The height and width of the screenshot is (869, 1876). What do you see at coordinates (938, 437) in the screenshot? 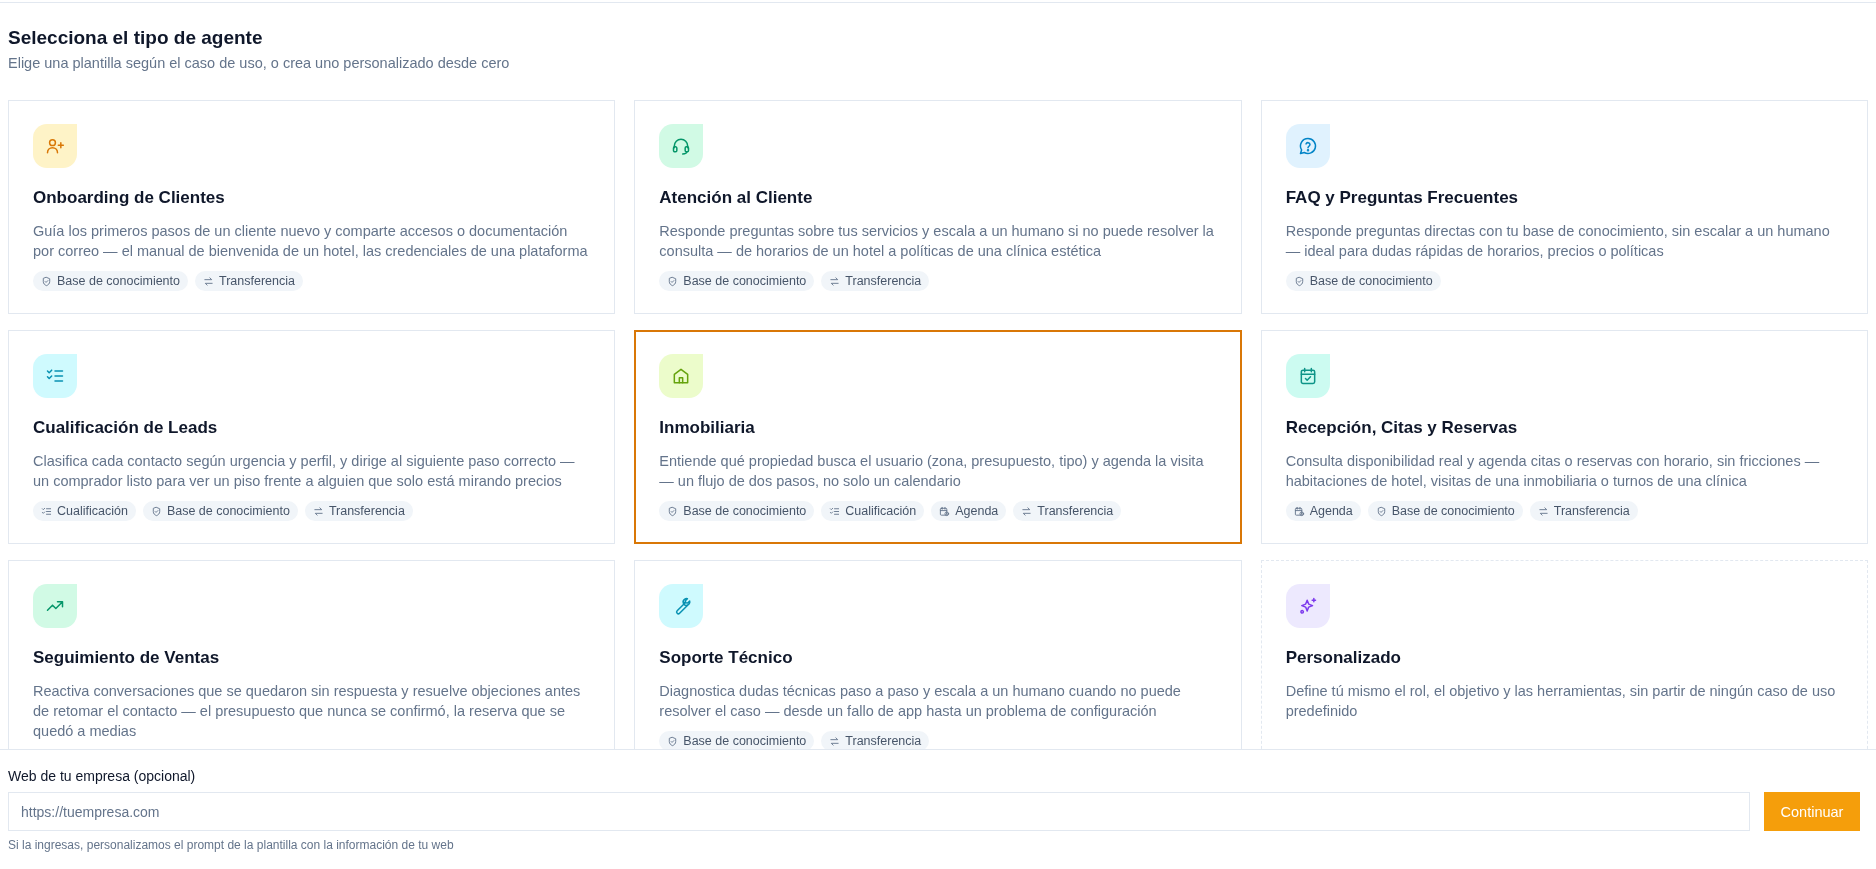
I see `agent-card: Inmobiliaria Entiende qué propiedad busca el usuario (zona, presupuesto, tipo) y agenda la visita — un flujo de dos pasos, no solo un calendario Base de conocimiento Cualificación Agenda Transferencia` at bounding box center [938, 437].